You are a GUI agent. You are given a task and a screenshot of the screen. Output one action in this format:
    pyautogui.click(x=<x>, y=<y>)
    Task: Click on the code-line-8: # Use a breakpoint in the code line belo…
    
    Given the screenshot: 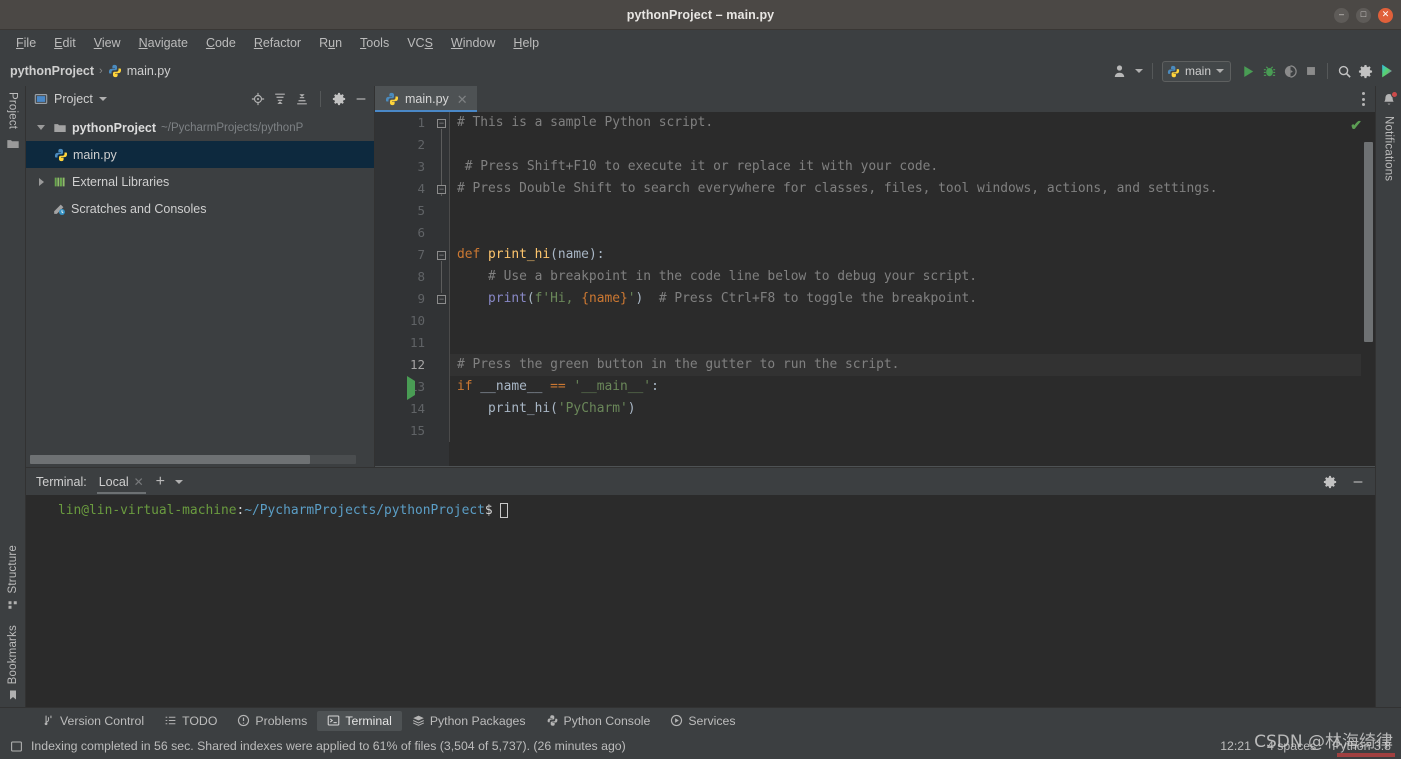 What is the action you would take?
    pyautogui.click(x=905, y=277)
    